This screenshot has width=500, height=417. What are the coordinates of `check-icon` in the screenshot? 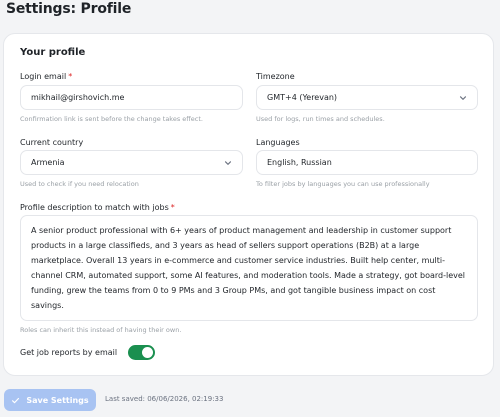 It's located at (16, 400).